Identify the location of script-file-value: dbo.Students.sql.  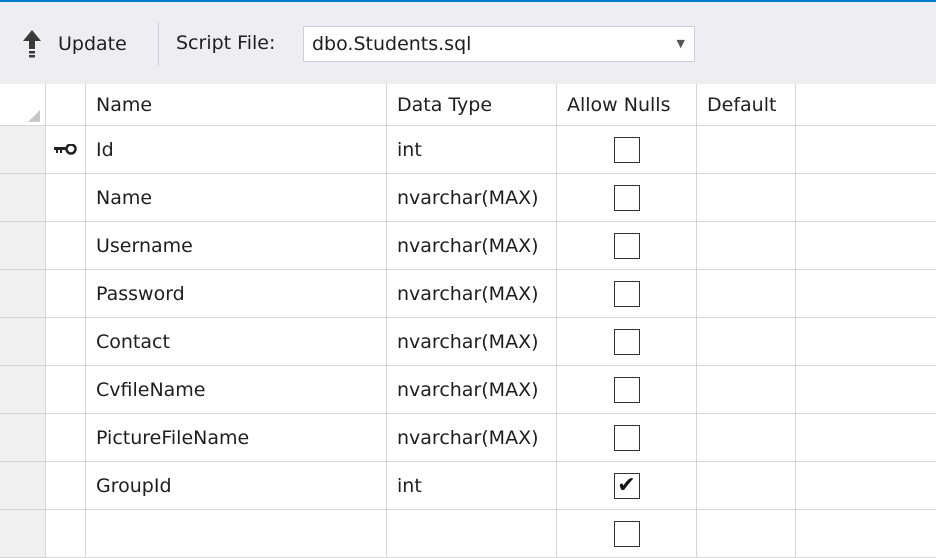
(392, 44).